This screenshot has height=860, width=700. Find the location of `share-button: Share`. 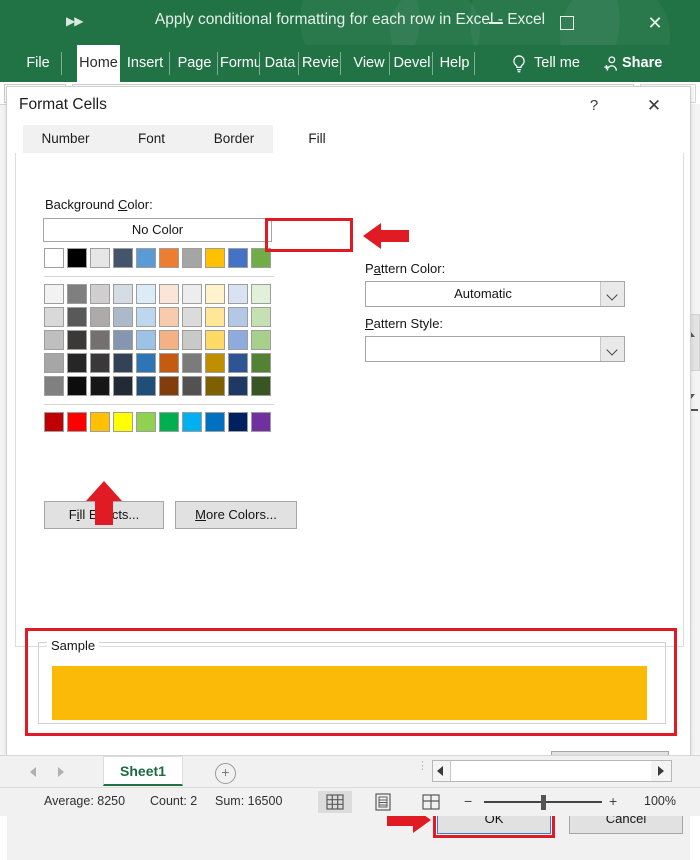

share-button: Share is located at coordinates (642, 63).